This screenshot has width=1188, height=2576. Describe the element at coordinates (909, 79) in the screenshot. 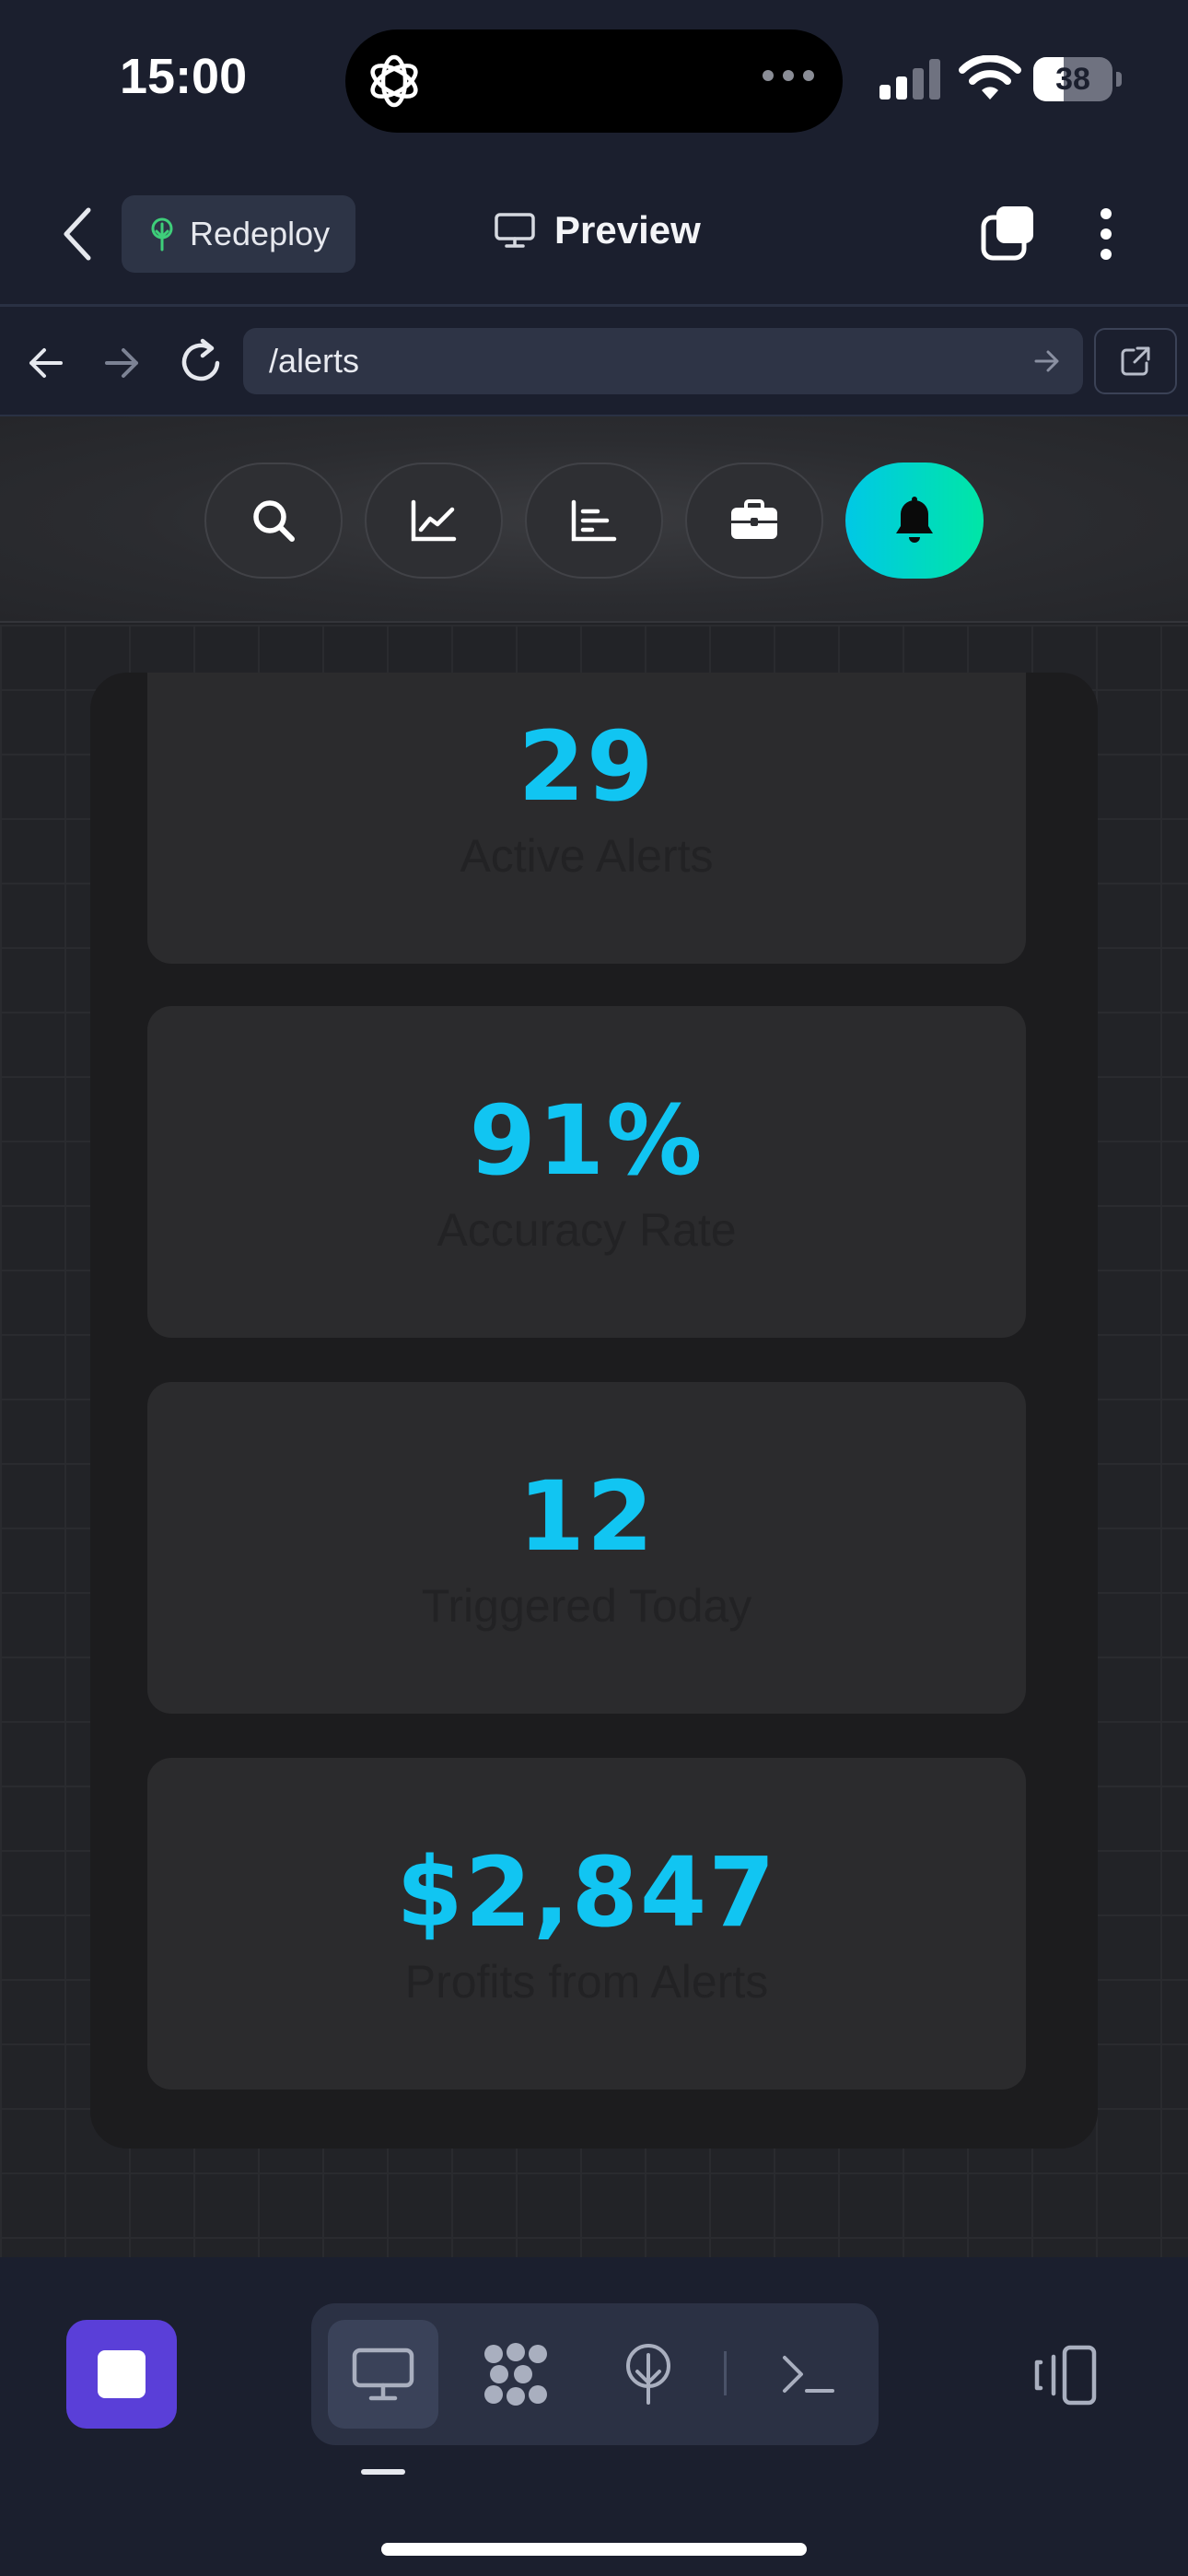

I see `cellular-signal-icon` at that location.